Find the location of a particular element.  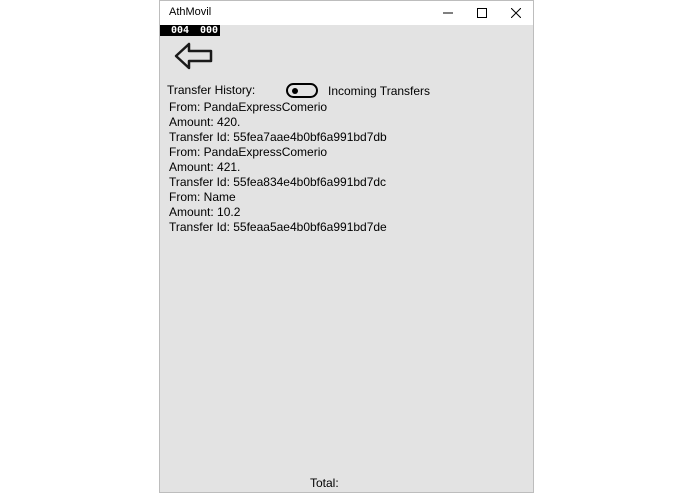

transfer-amount: Amount: 10.2 is located at coordinates (205, 212).